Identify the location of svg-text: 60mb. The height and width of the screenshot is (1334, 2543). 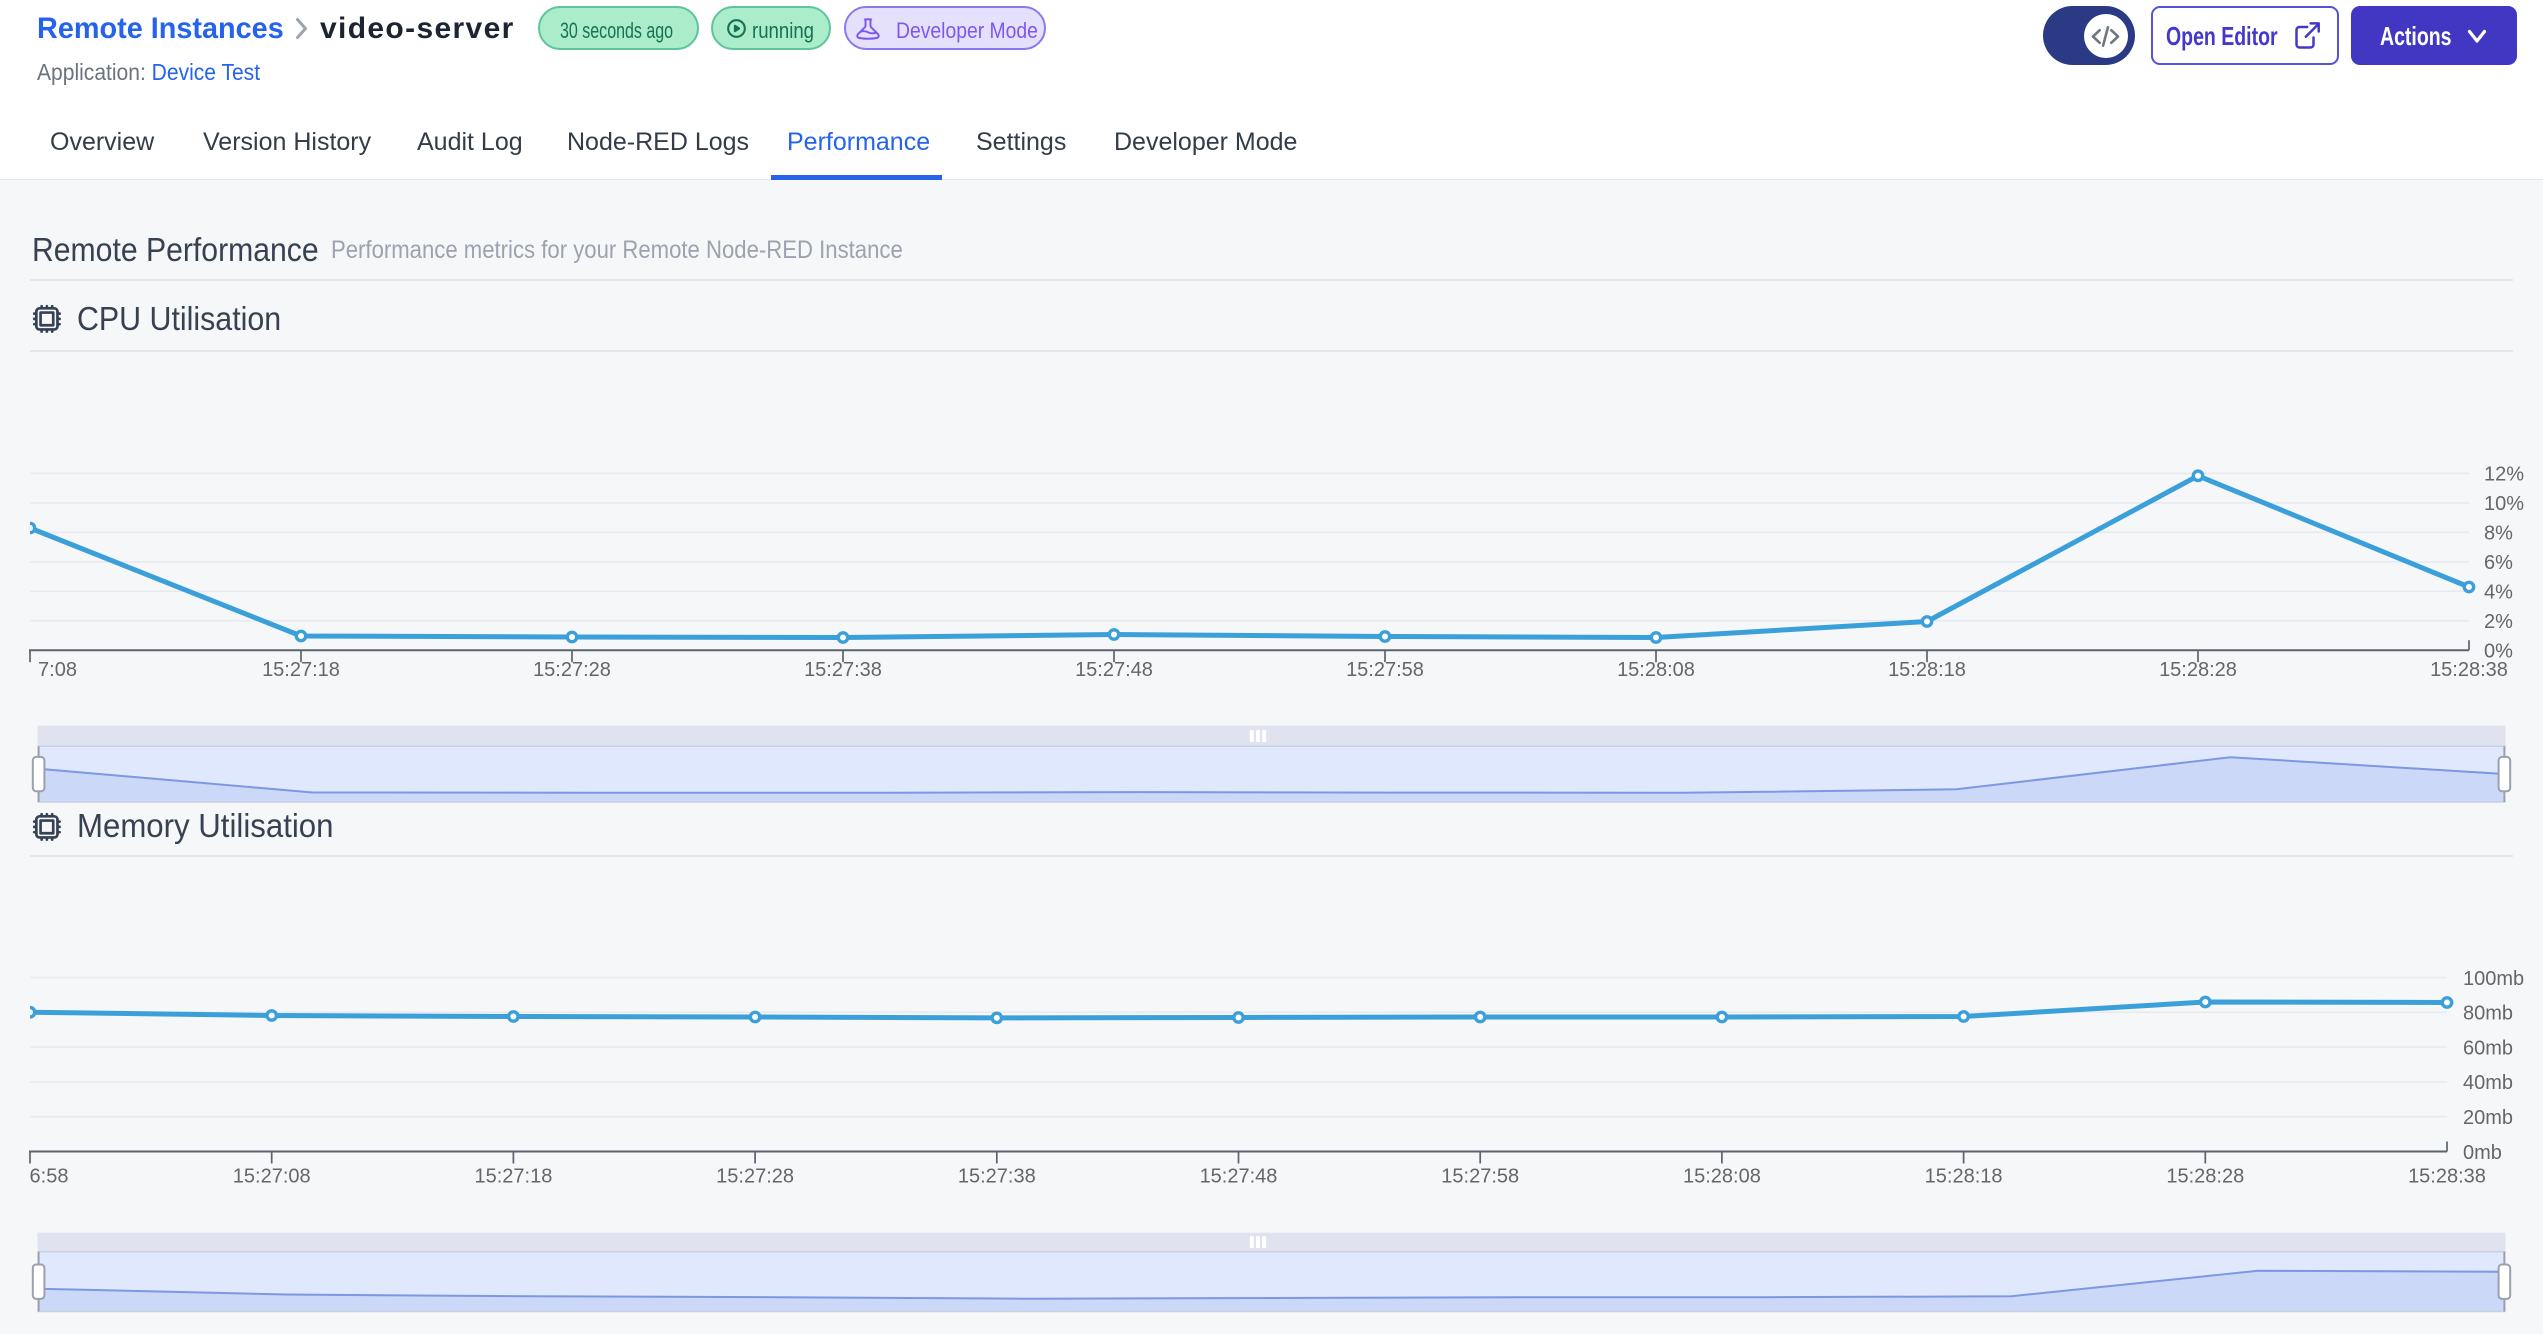
(2488, 1048).